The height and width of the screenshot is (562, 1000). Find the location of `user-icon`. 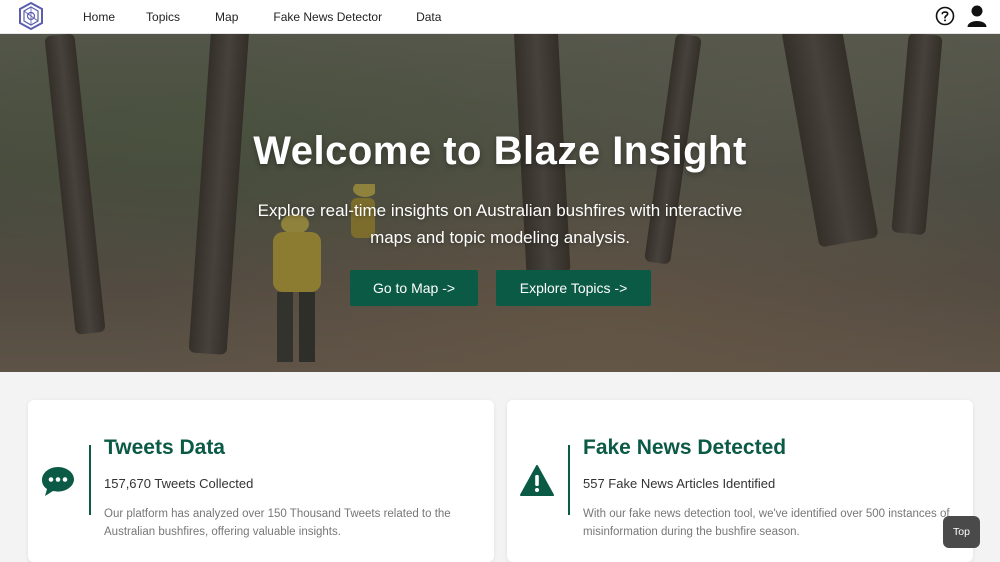

user-icon is located at coordinates (977, 16).